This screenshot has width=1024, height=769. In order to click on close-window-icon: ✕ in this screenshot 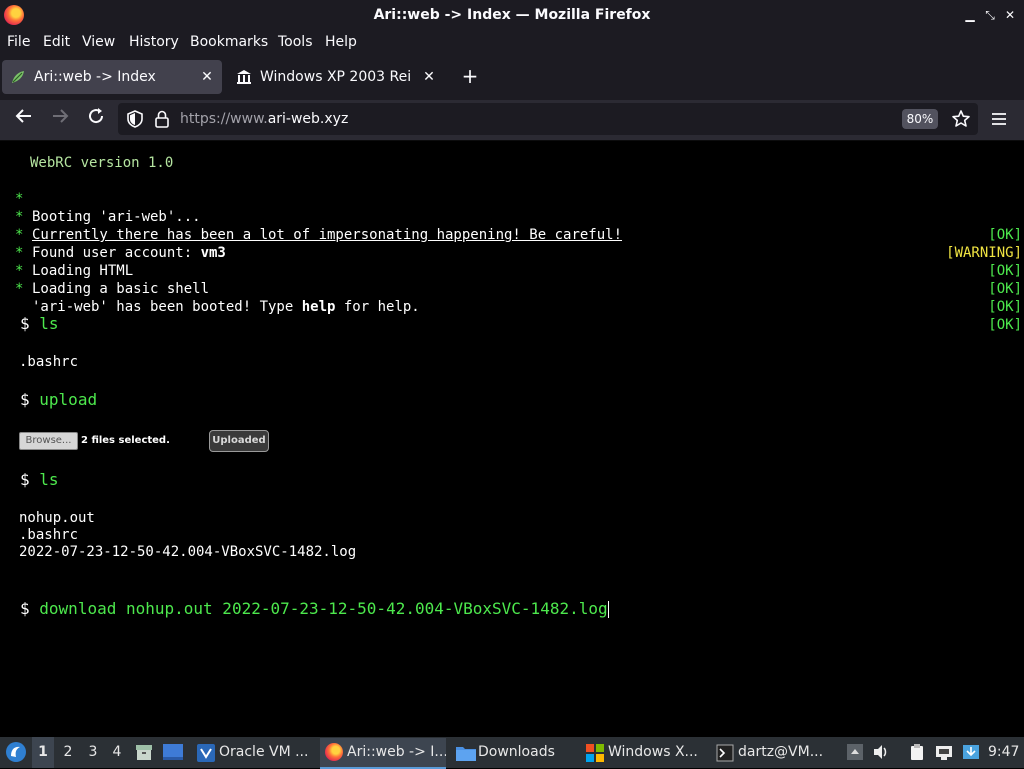, I will do `click(1010, 15)`.